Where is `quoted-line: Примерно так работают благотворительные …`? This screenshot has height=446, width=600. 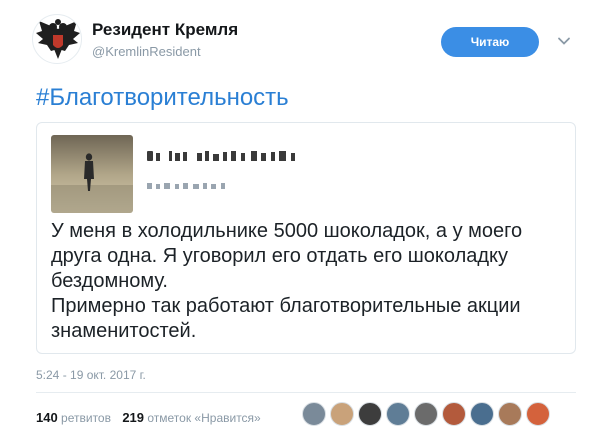 quoted-line: Примерно так работают благотворительные … is located at coordinates (286, 306).